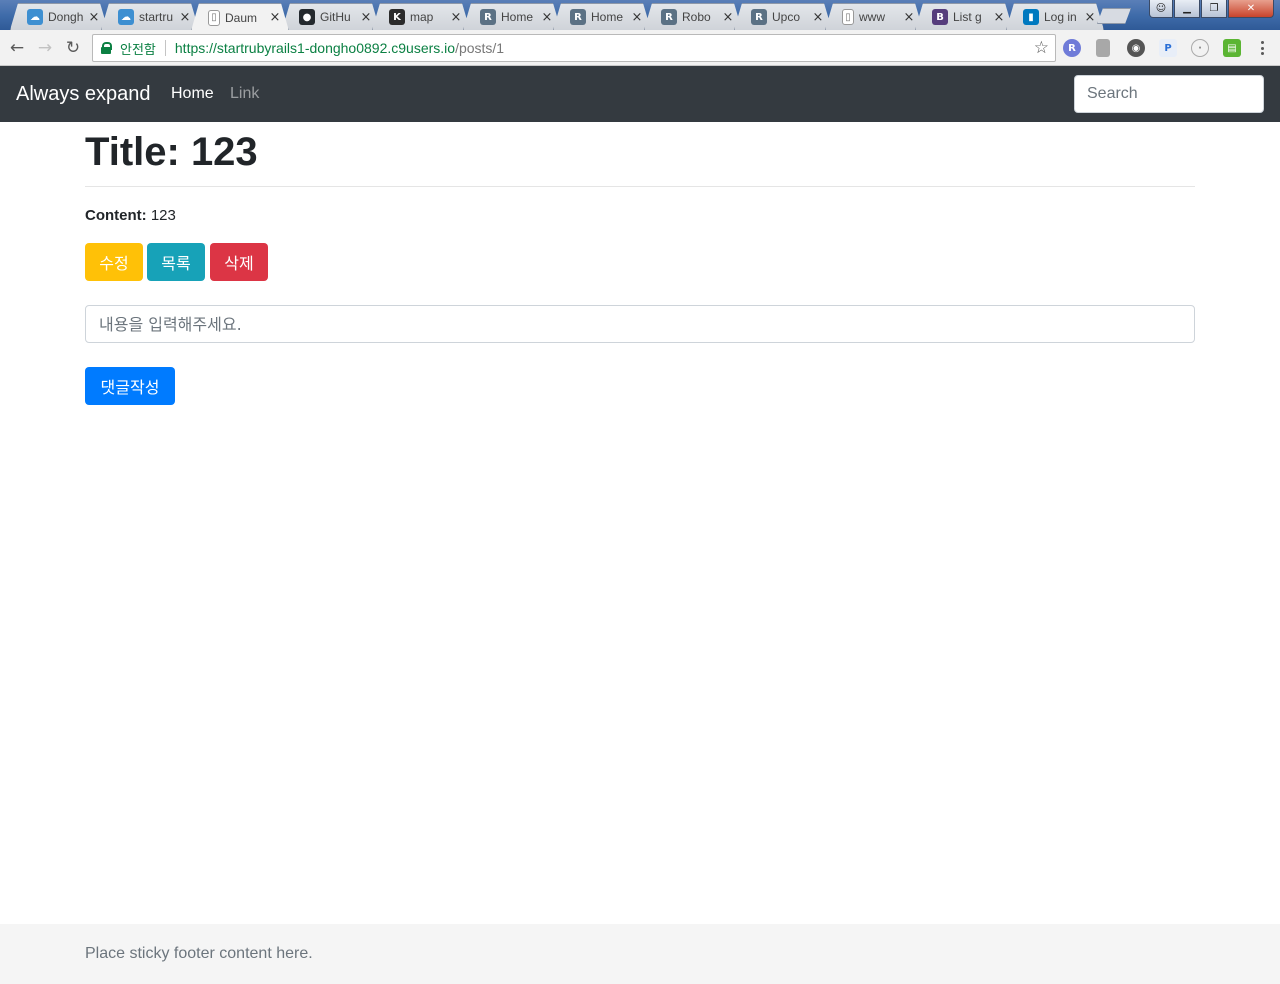 The height and width of the screenshot is (984, 1280). I want to click on tab-title: Log in, so click(1060, 17).